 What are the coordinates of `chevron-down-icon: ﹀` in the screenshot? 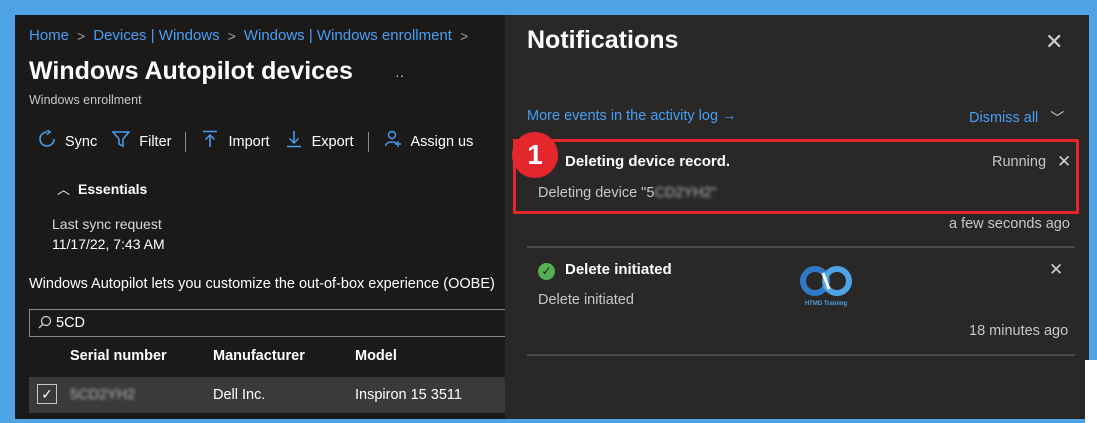 It's located at (1057, 118).